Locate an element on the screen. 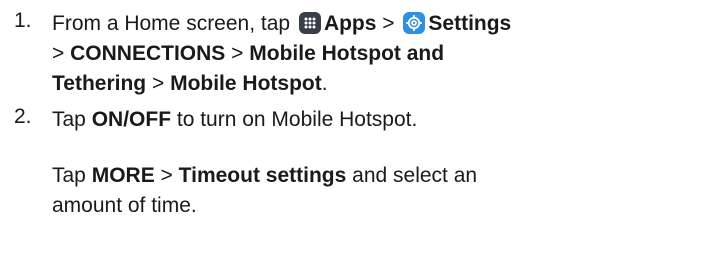 The image size is (702, 255). step-2-line-1: Tap ON/OFF to turn on Mobile Hotspot. is located at coordinates (372, 120).